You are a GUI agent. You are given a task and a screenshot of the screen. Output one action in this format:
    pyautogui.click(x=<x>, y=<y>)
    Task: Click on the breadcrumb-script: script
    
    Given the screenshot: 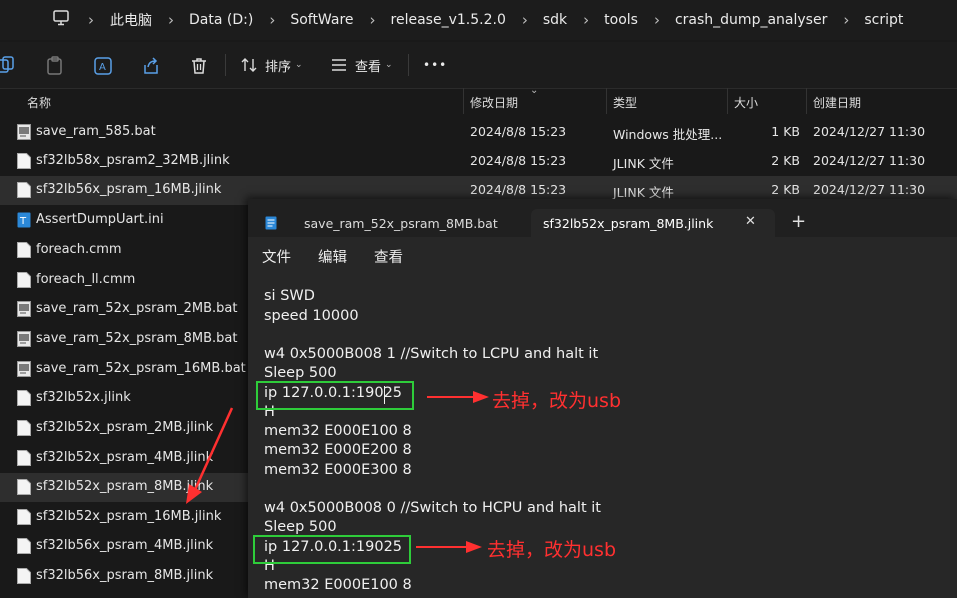 What is the action you would take?
    pyautogui.click(x=883, y=20)
    